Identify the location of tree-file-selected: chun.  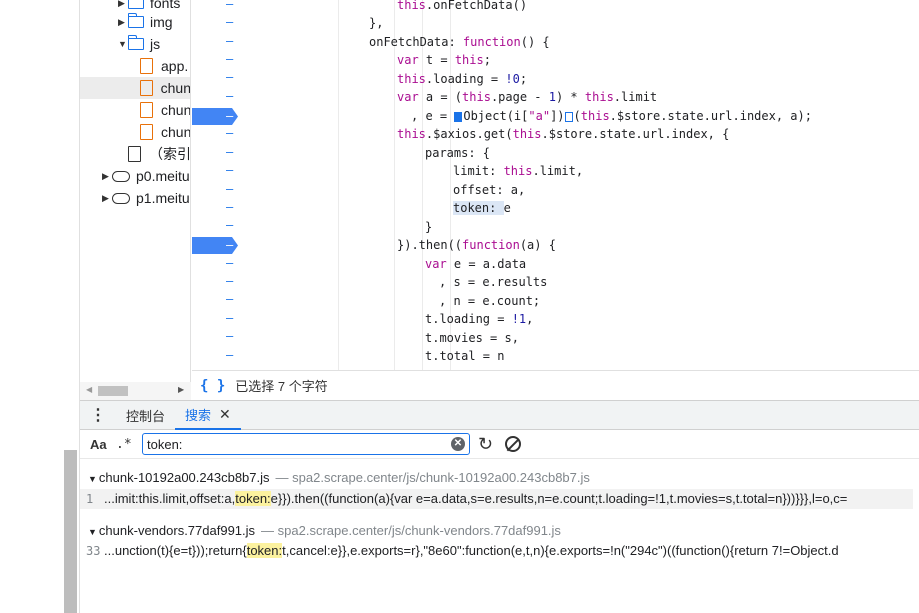
(135, 88).